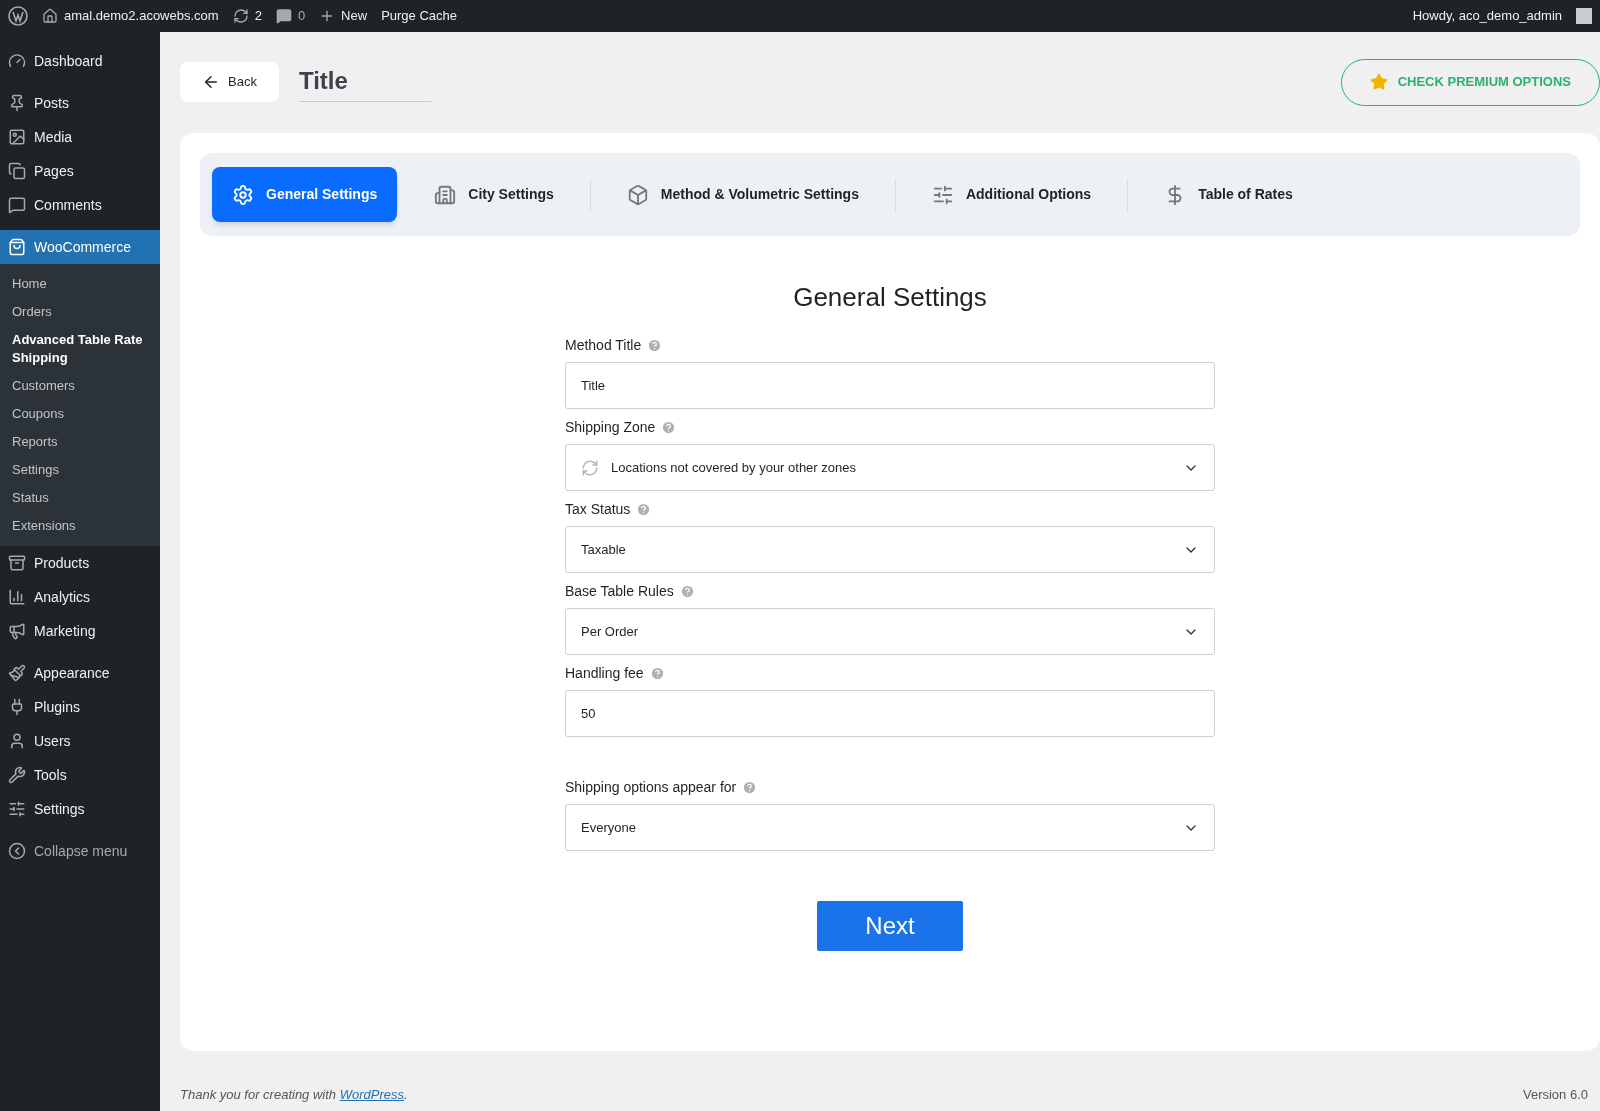 The image size is (1600, 1111). Describe the element at coordinates (17, 171) in the screenshot. I see `pages-icon` at that location.